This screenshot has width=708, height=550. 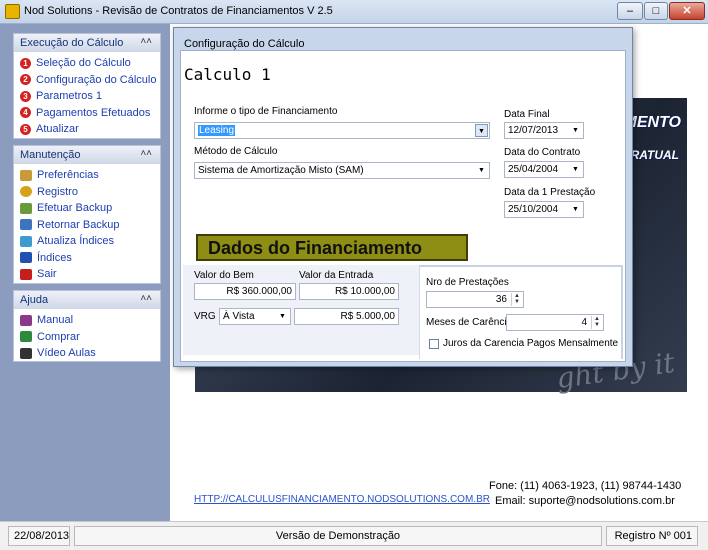 I want to click on backup-icon, so click(x=26, y=208).